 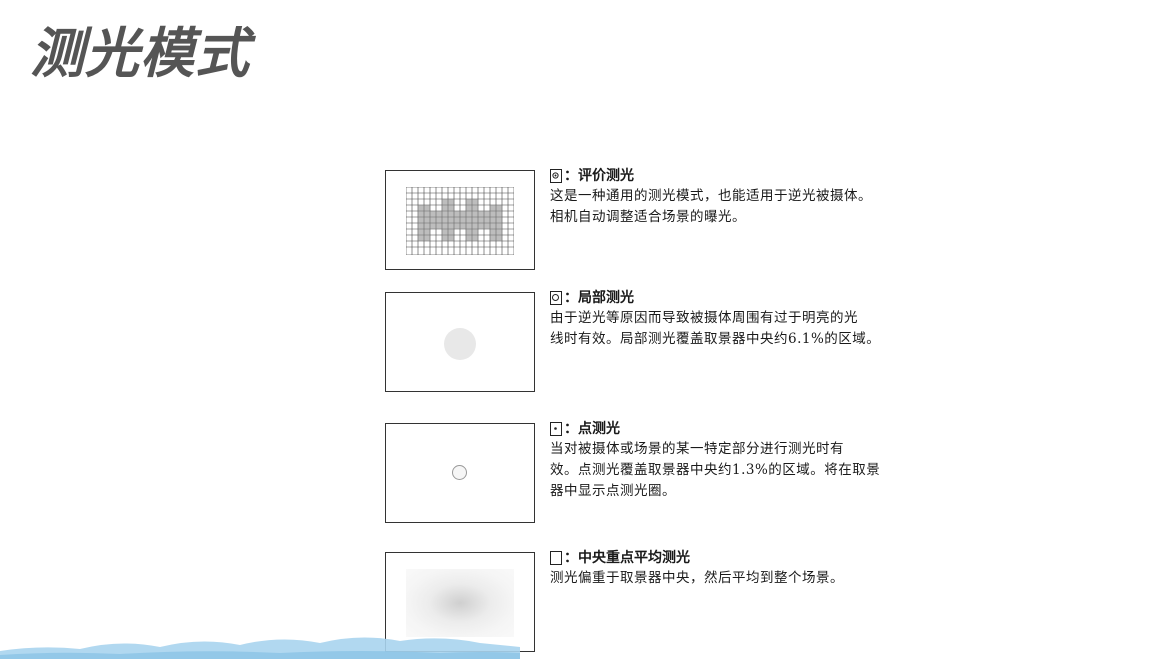 I want to click on mode-desc-line: 测光偏重于取景器中央，然后平均到整个场景。, so click(x=697, y=578).